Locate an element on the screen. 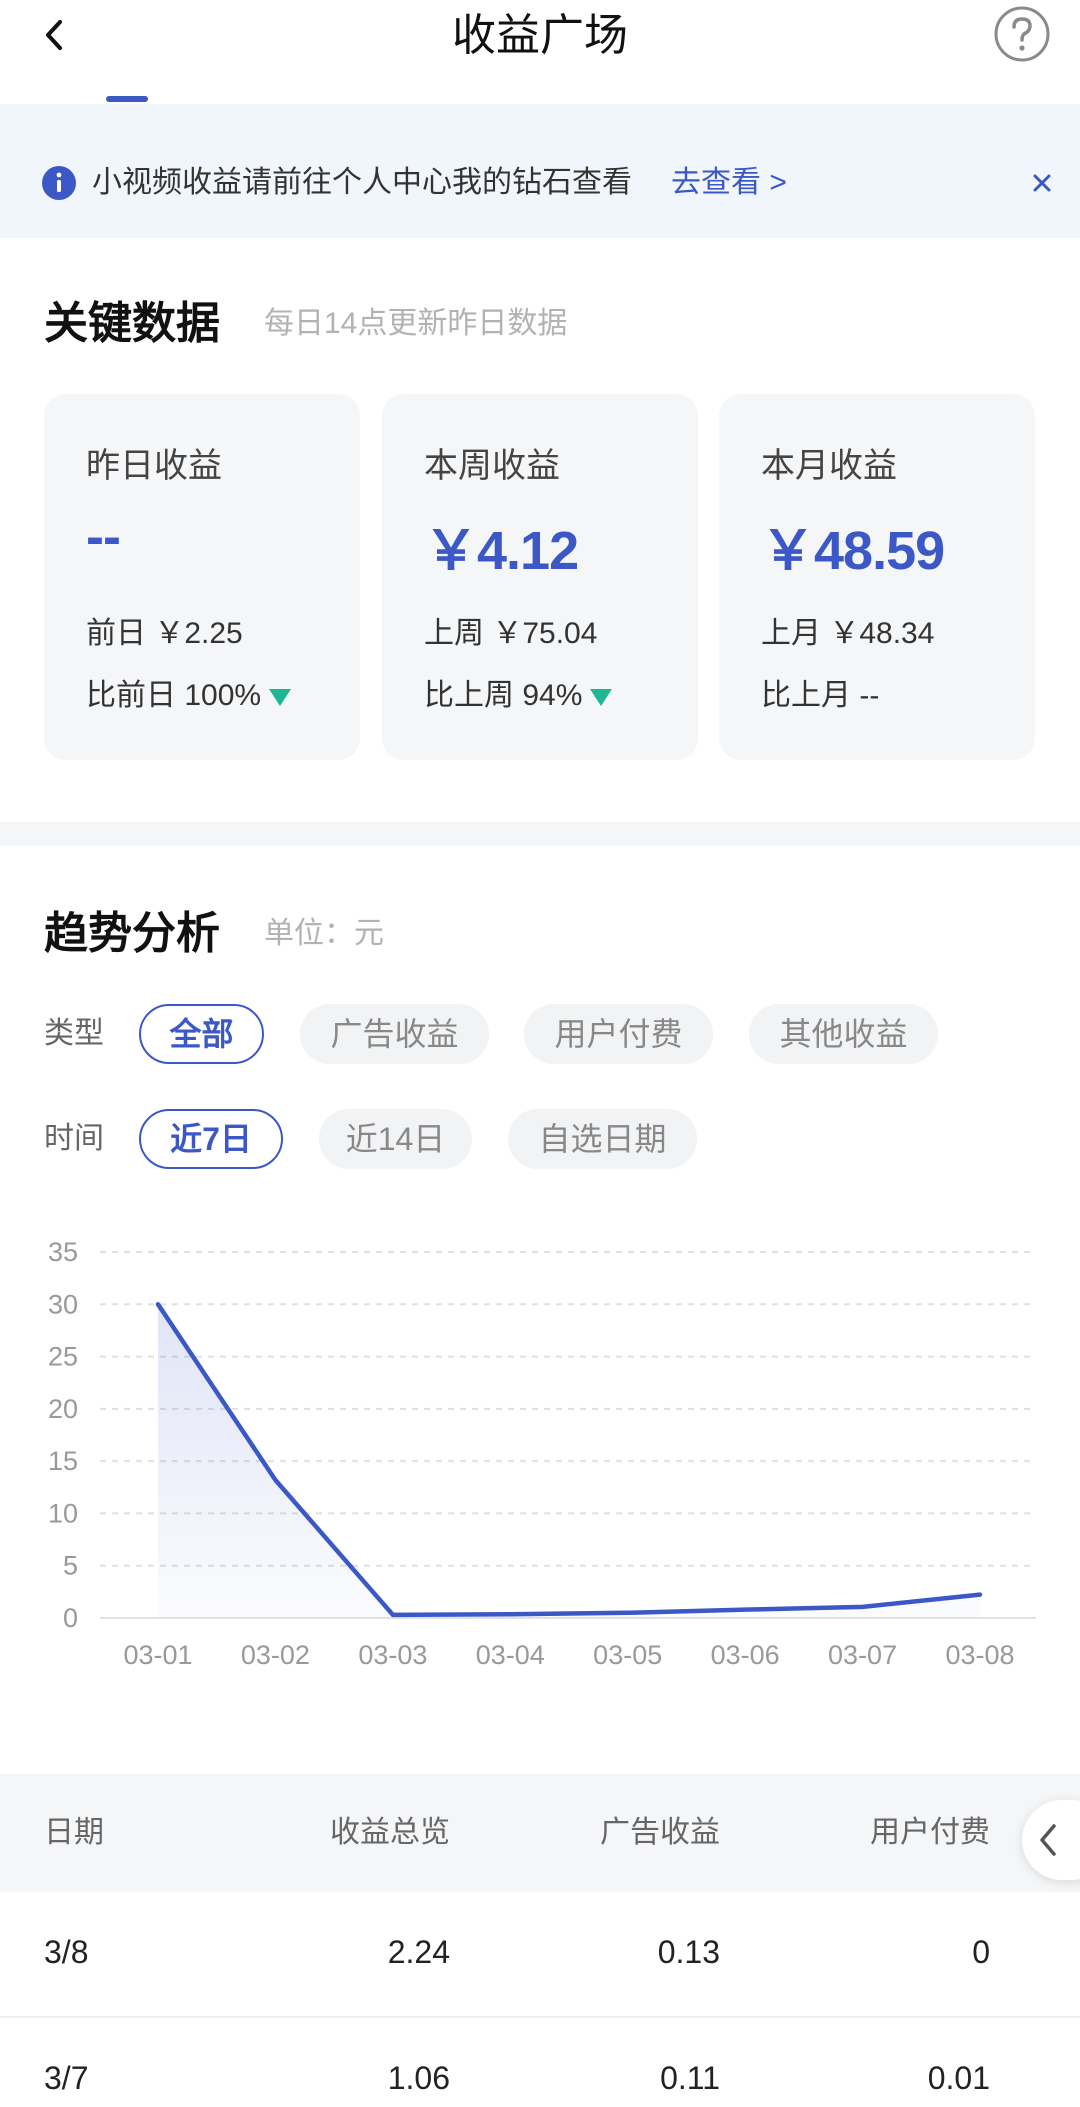 The image size is (1080, 2107). cell-total: 2.24 is located at coordinates (418, 1952).